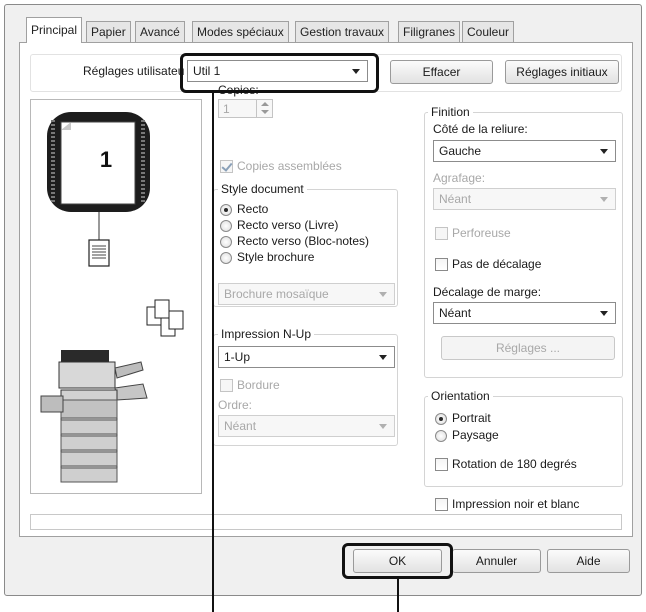  What do you see at coordinates (441, 264) in the screenshot?
I see `no-offset-checkbox` at bounding box center [441, 264].